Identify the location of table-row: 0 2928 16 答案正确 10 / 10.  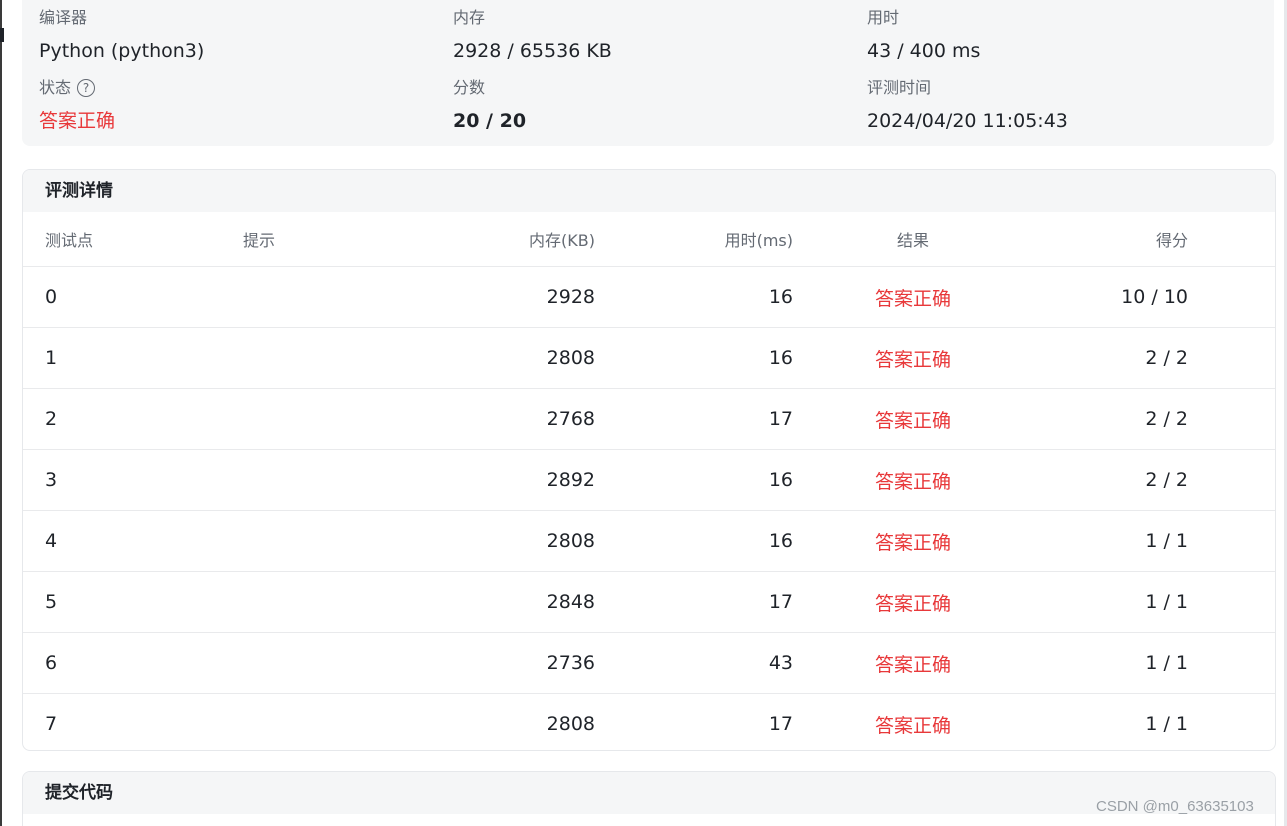
(649, 297).